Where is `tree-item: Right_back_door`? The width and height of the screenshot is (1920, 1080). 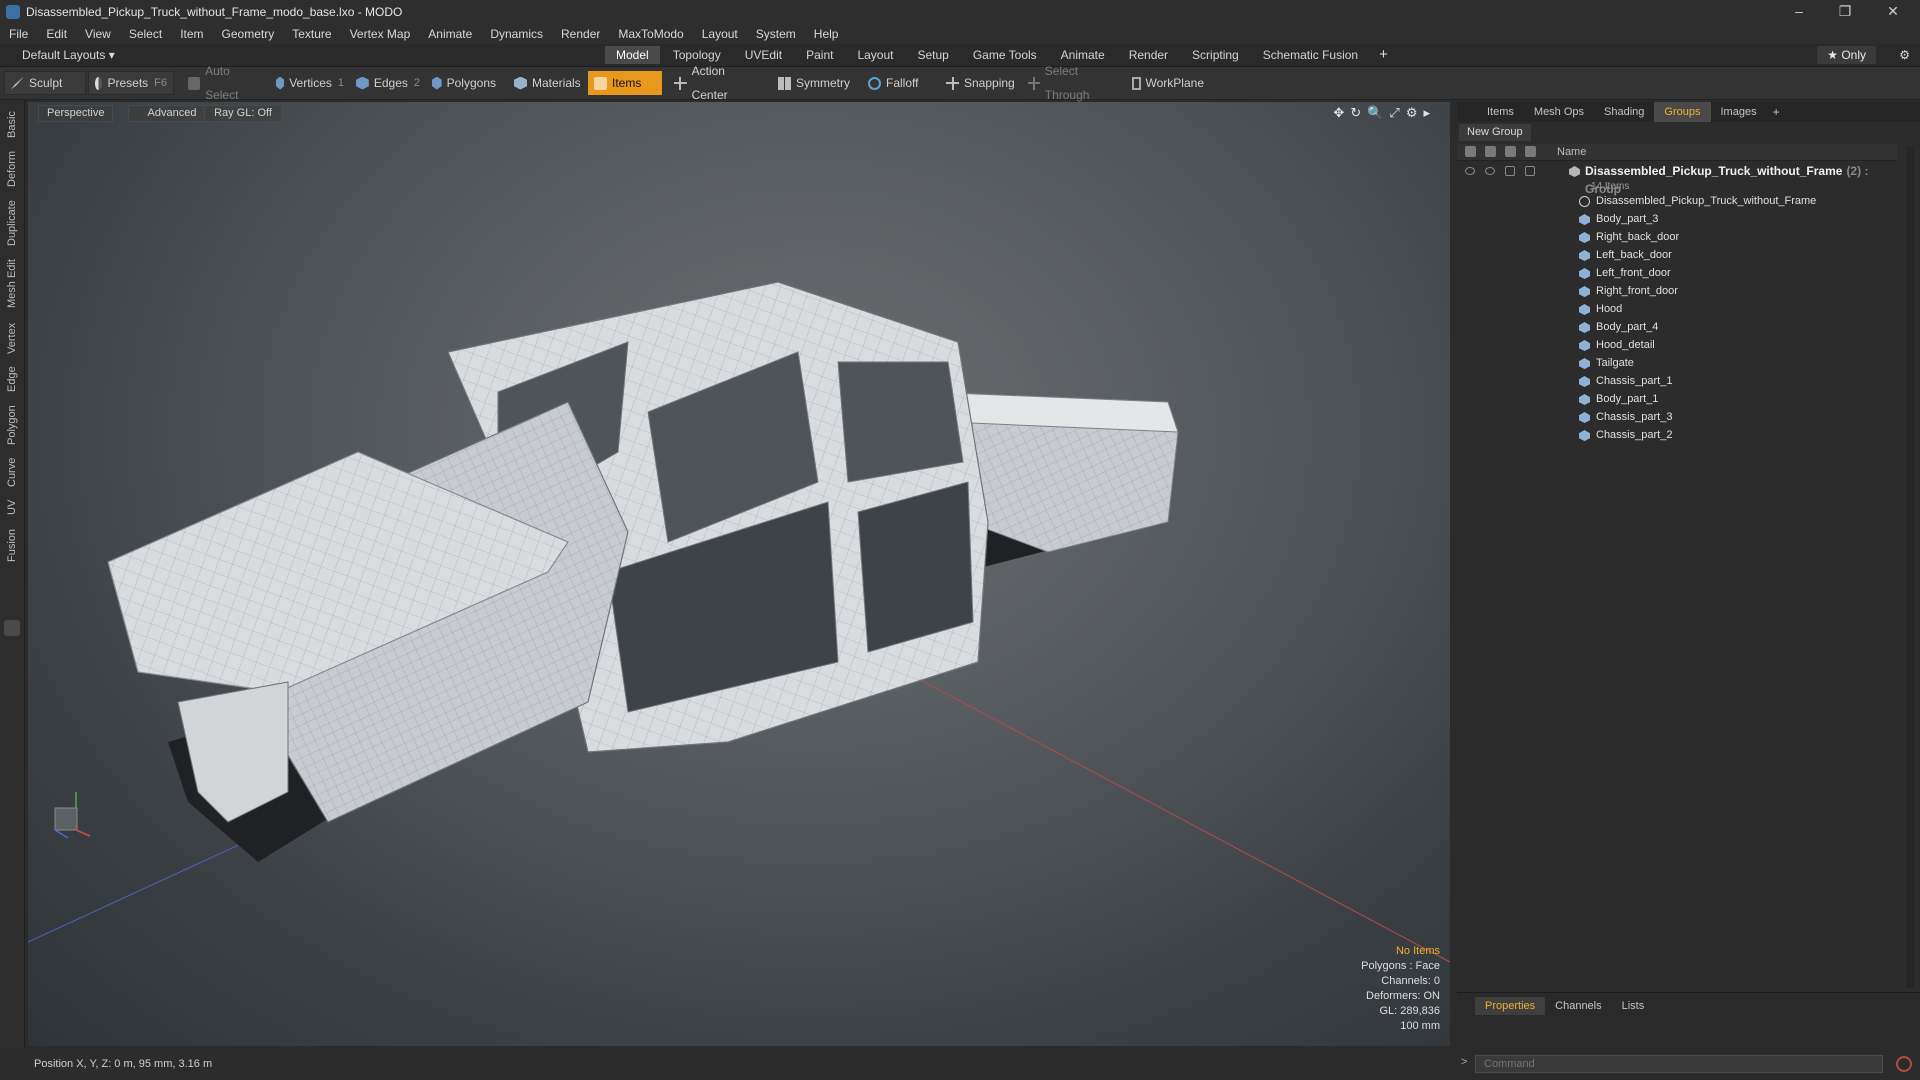
tree-item: Right_back_door is located at coordinates (1677, 237).